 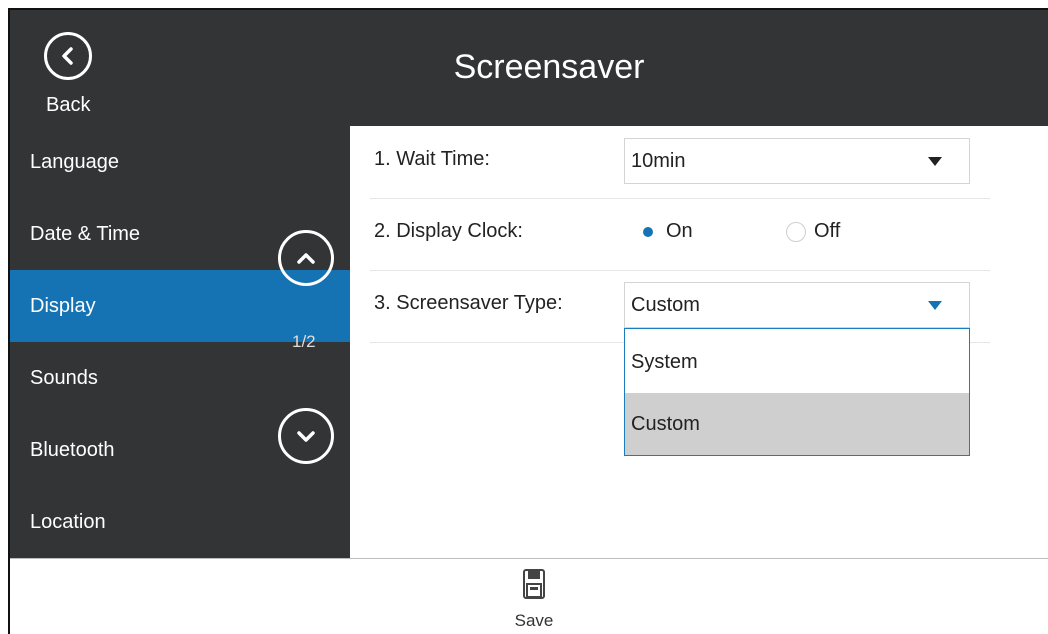 I want to click on sidebar-item-label: Date & Time, so click(x=85, y=234).